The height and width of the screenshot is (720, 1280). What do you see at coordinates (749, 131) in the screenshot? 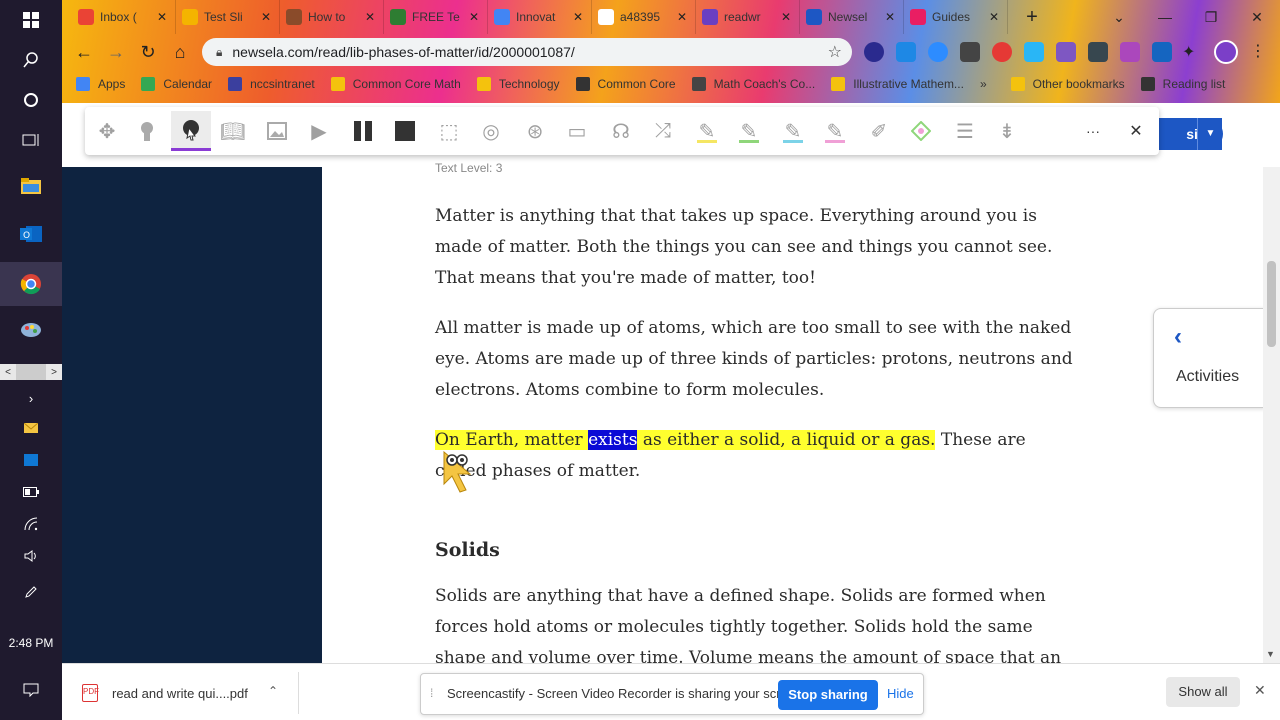
I see `highlight-green-icon: ✎` at bounding box center [749, 131].